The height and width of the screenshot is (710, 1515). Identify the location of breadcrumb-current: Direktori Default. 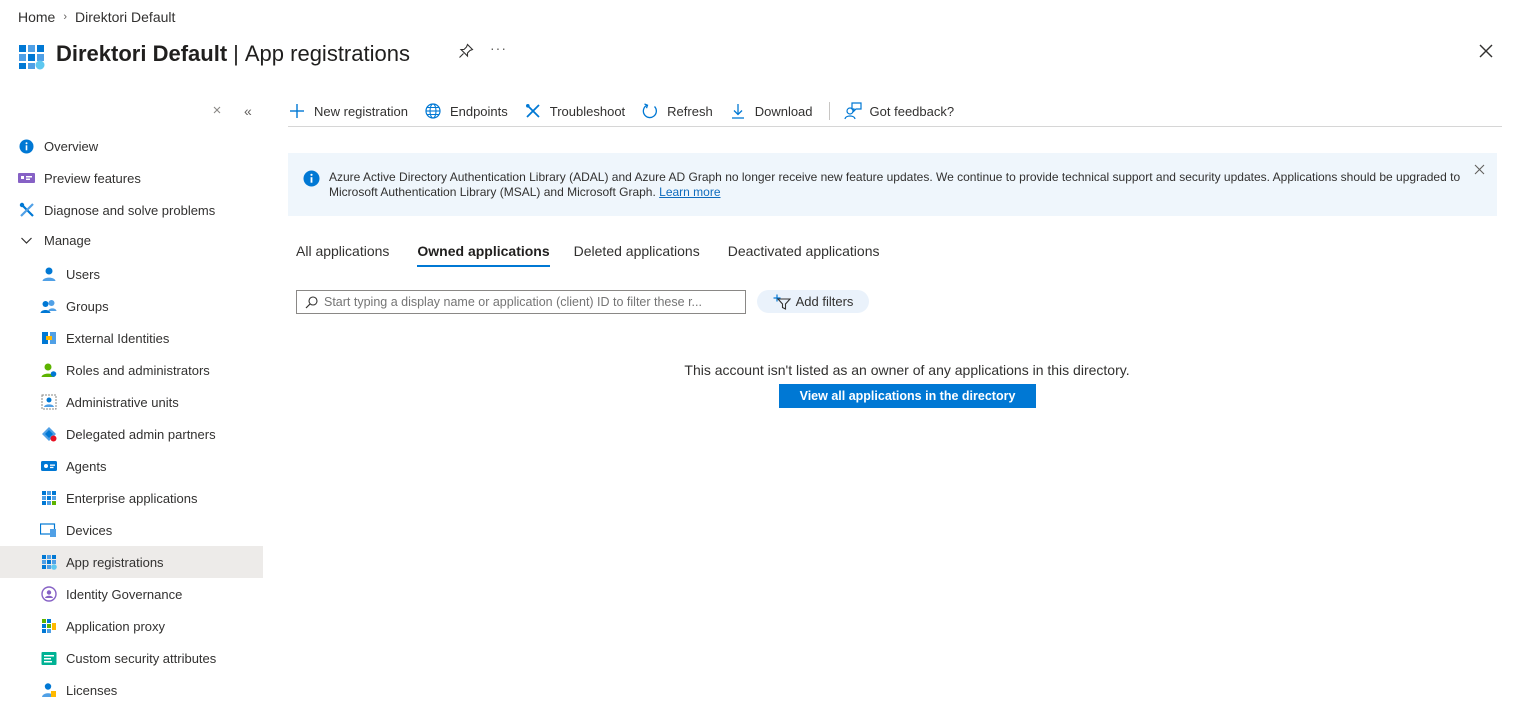
(125, 17).